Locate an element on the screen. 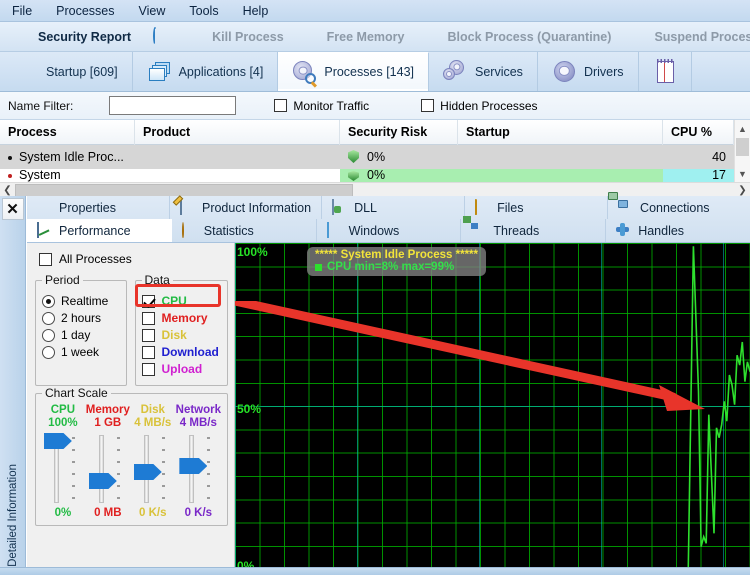 The width and height of the screenshot is (750, 575). radio-1-day: 1 day is located at coordinates (81, 335).